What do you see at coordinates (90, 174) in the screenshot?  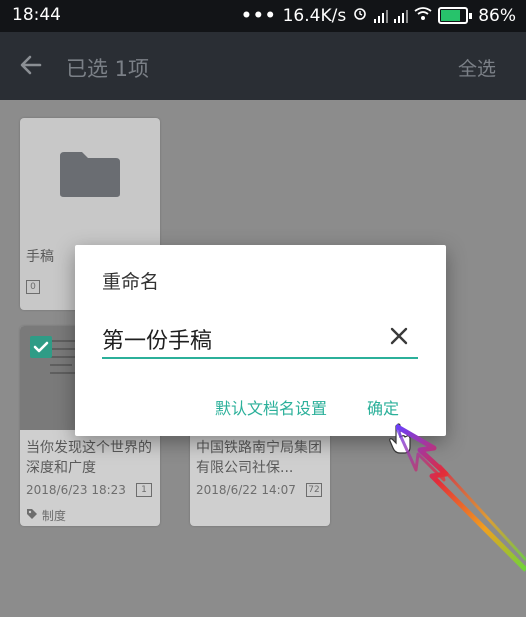 I see `folder-icon` at bounding box center [90, 174].